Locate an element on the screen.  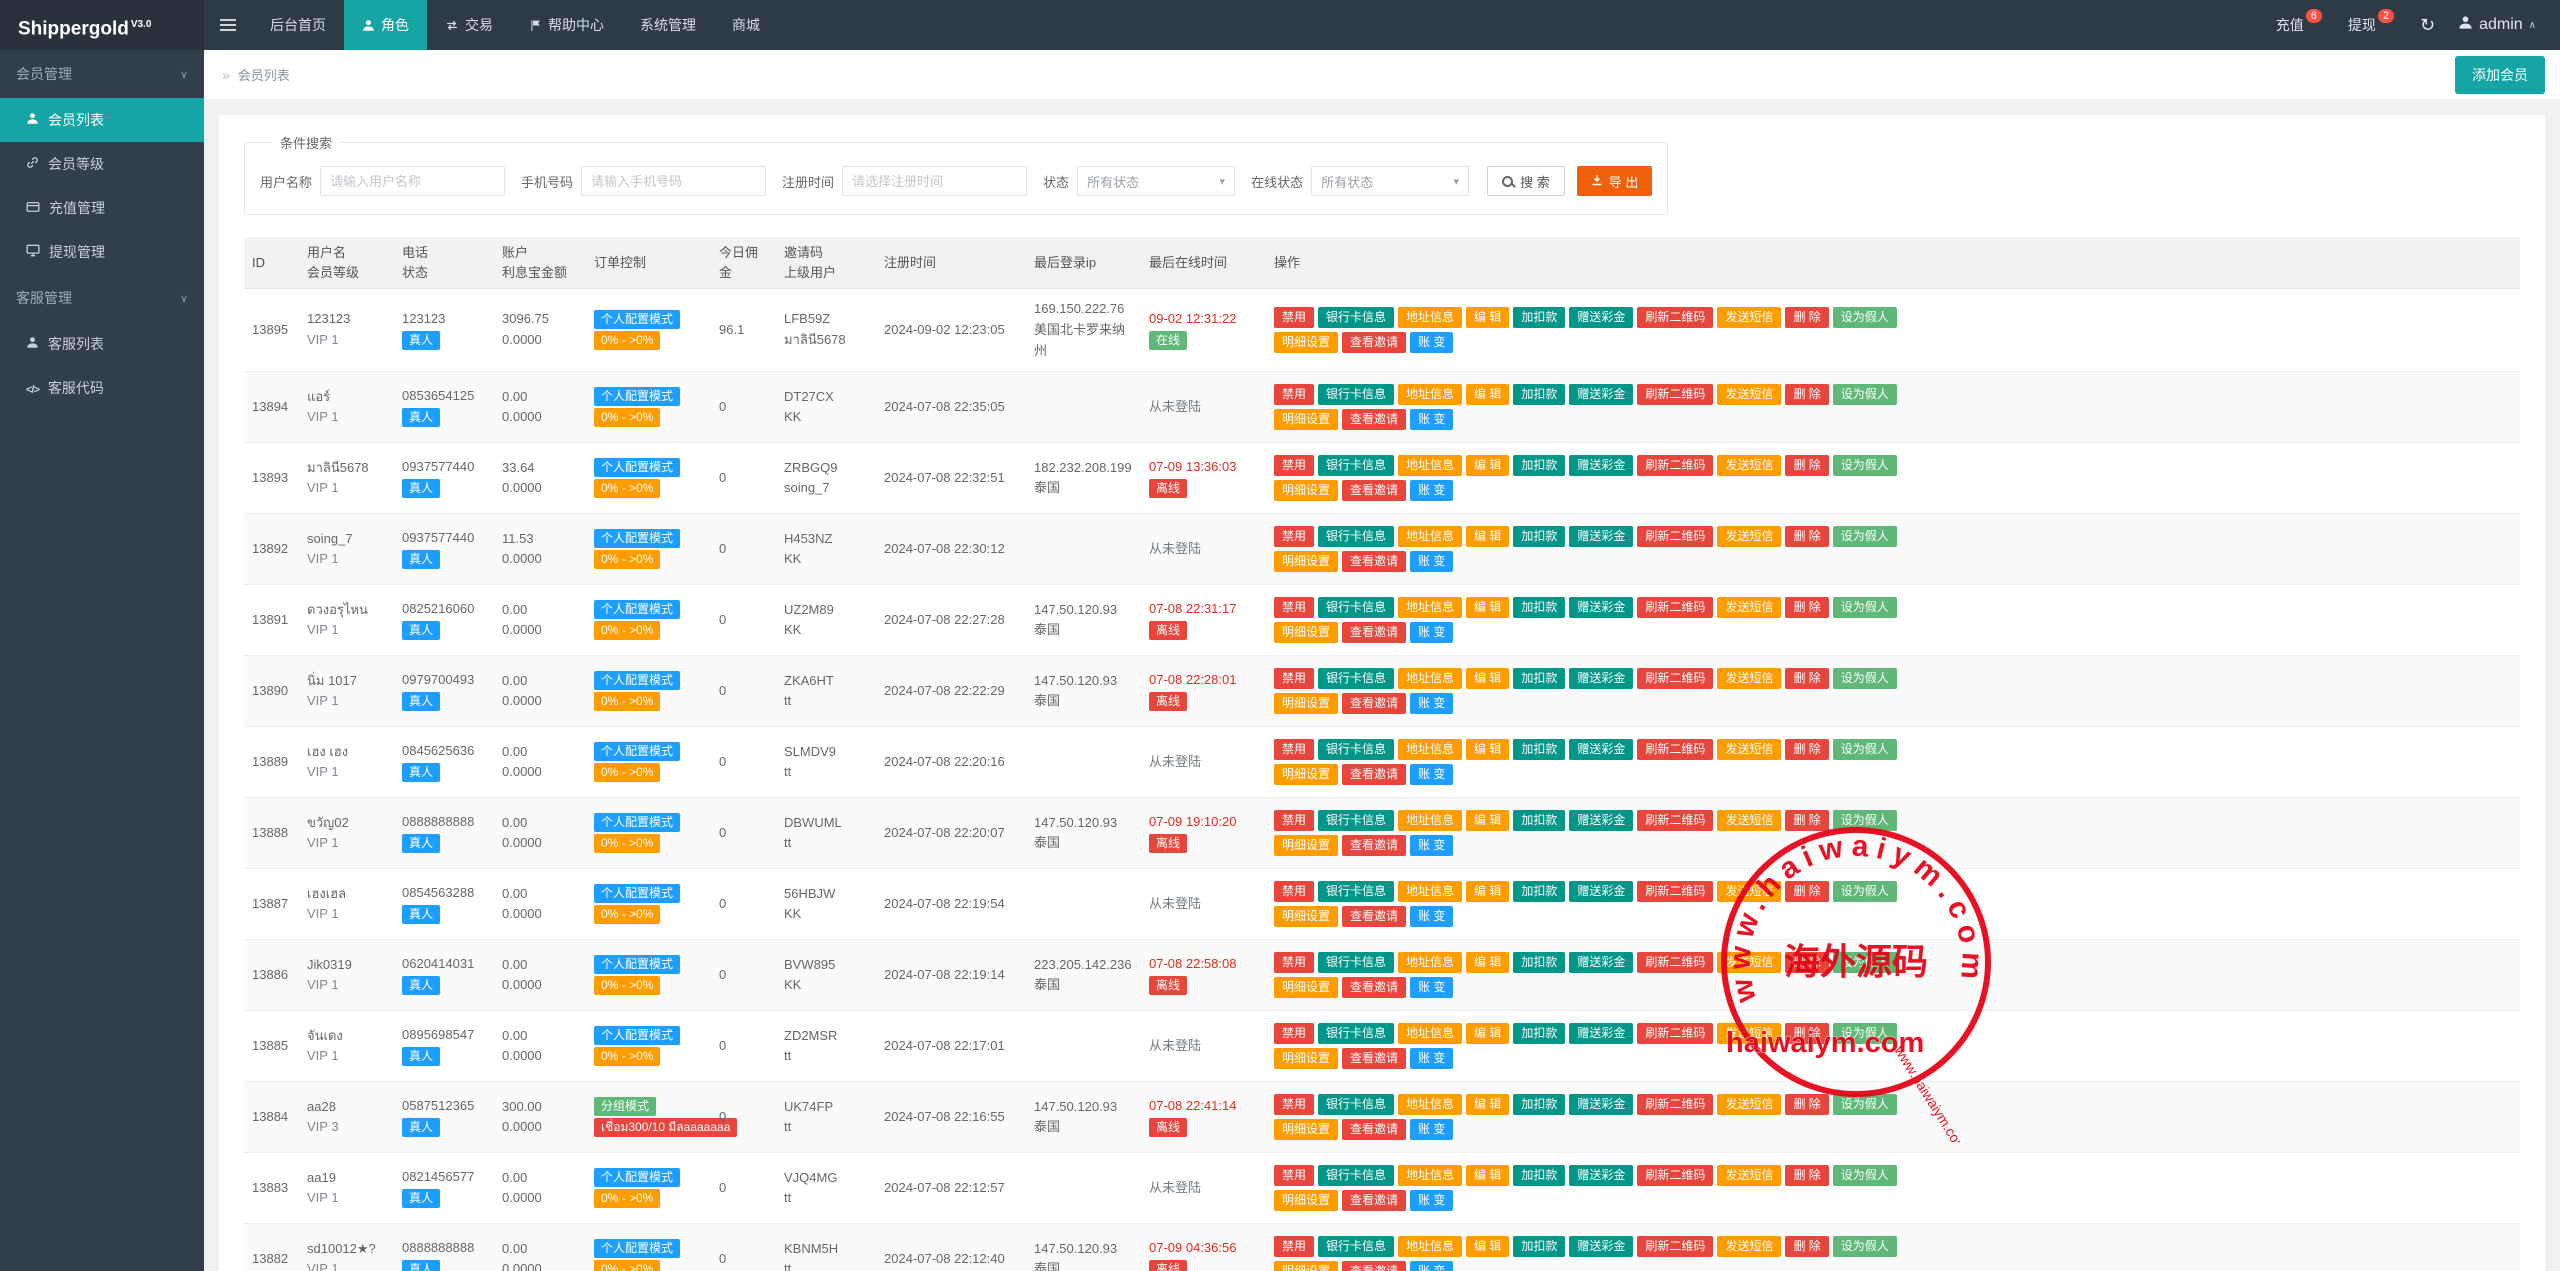
nav-item: 系统管理 is located at coordinates (668, 25).